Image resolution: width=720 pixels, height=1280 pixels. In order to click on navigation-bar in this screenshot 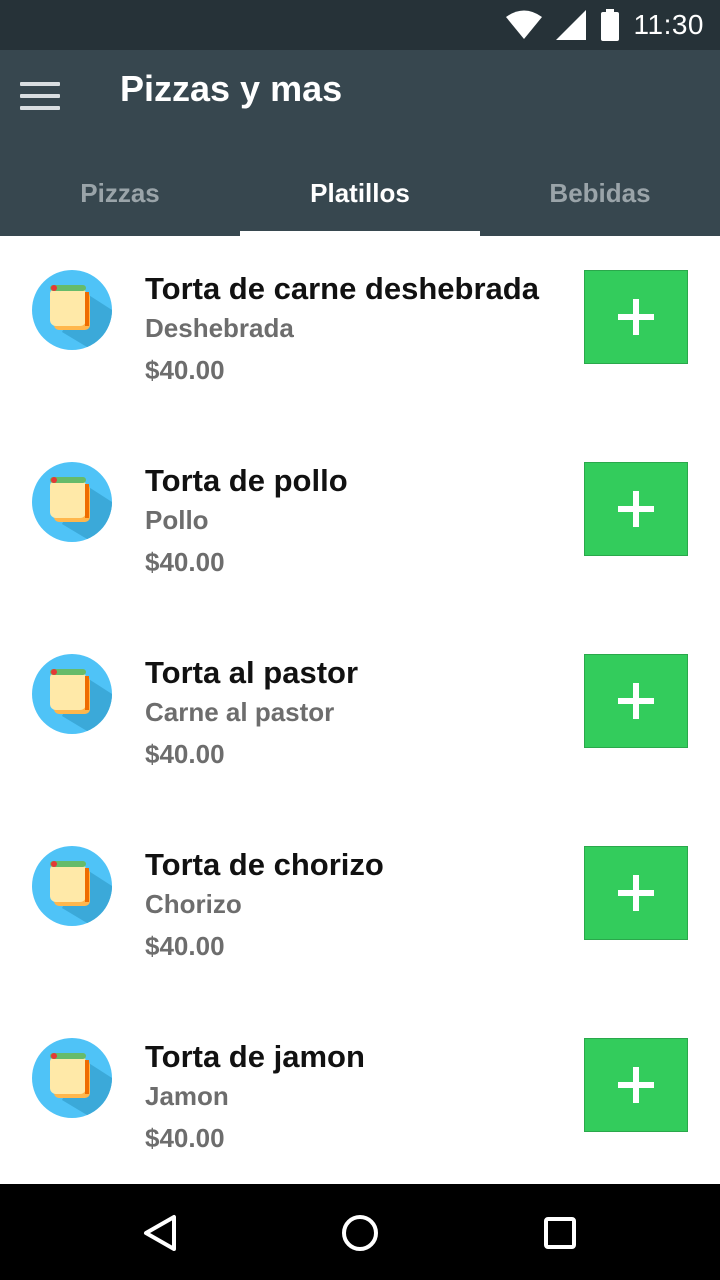, I will do `click(360, 1232)`.